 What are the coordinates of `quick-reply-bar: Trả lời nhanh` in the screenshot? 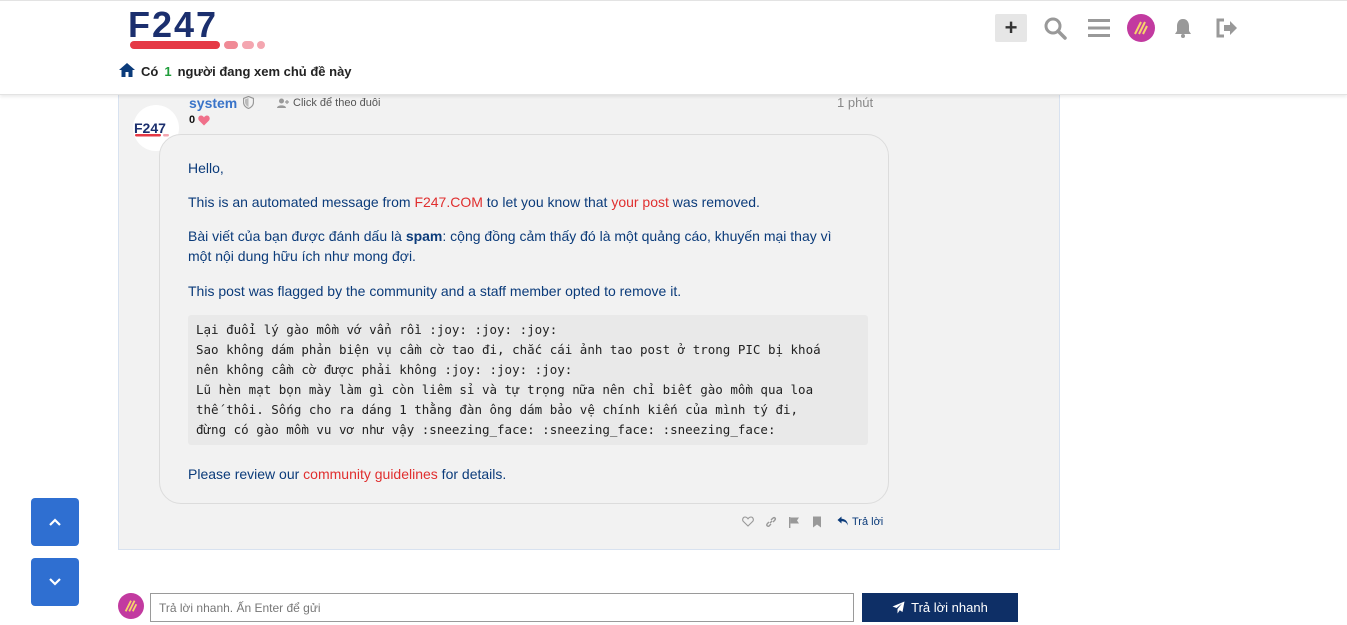 It's located at (568, 608).